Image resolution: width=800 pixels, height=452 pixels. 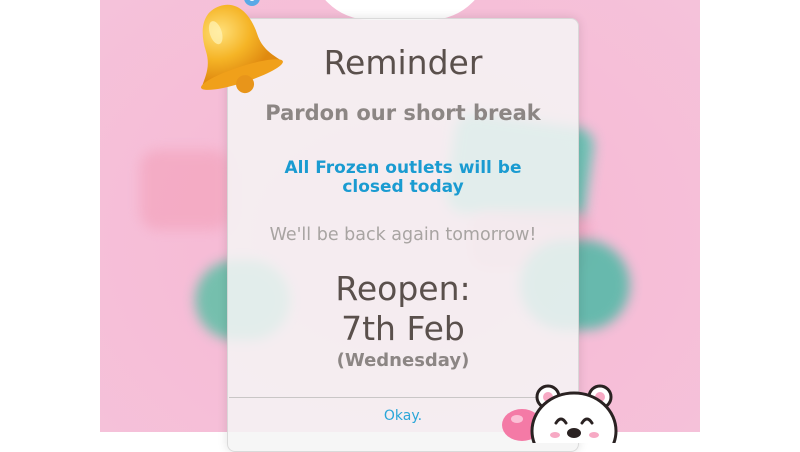 I want to click on bell-icon, so click(x=241, y=47).